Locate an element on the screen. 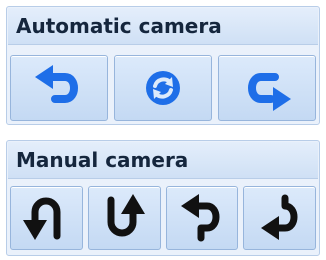  manual-hook-right-button is located at coordinates (279, 218).